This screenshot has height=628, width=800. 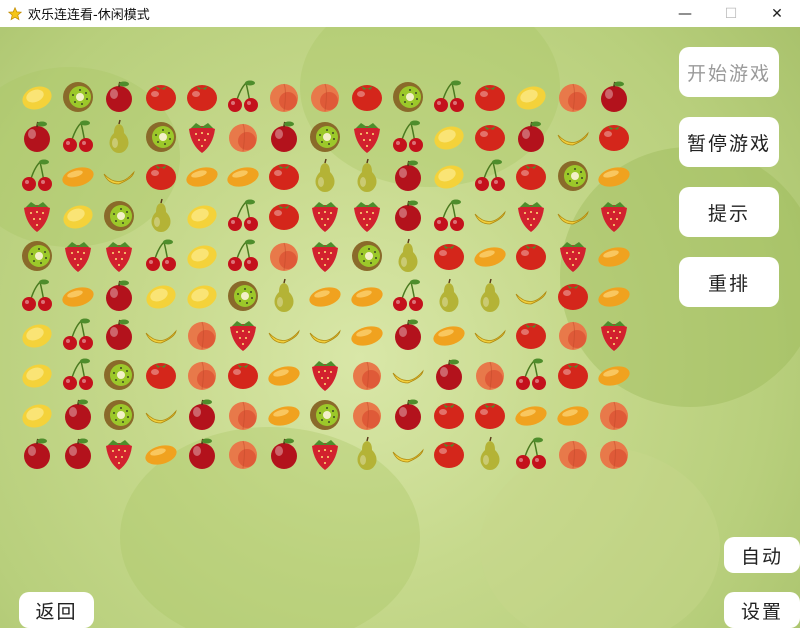 What do you see at coordinates (729, 282) in the screenshot?
I see `shuffle-button: 重排` at bounding box center [729, 282].